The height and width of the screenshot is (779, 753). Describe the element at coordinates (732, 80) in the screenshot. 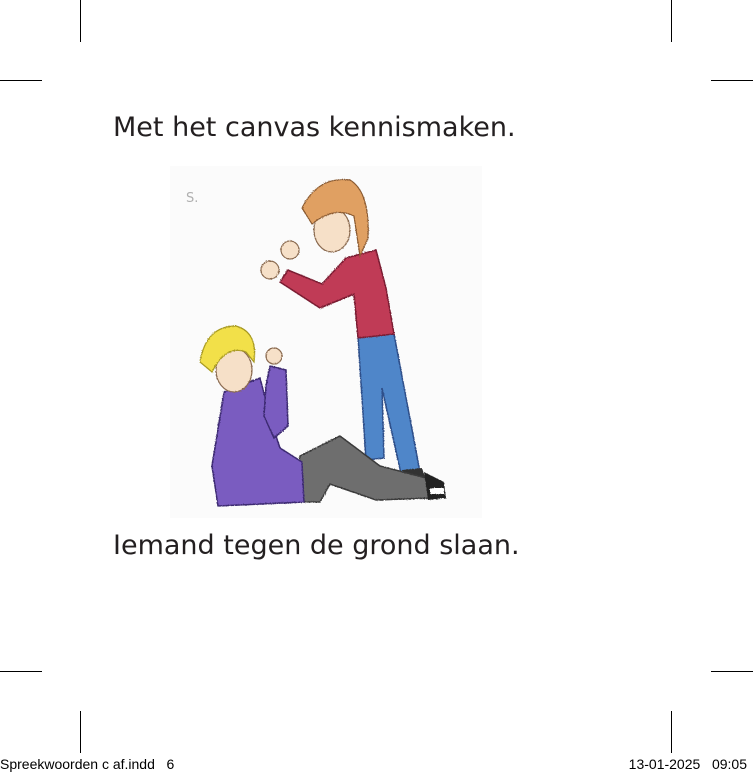

I see `crop-mark-right-upper` at that location.